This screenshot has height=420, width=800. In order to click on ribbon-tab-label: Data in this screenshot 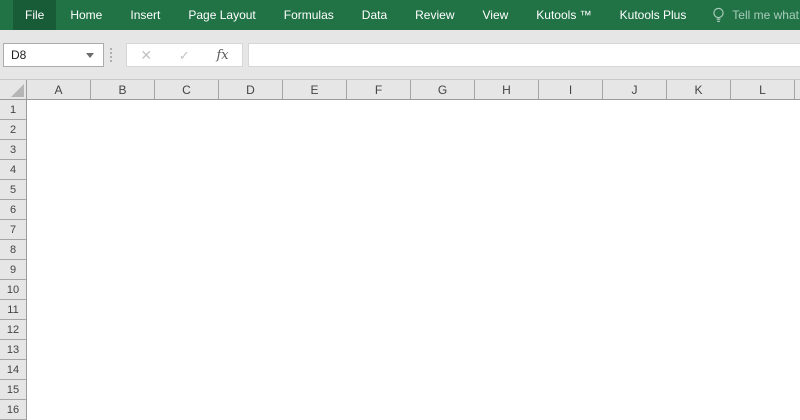, I will do `click(374, 15)`.